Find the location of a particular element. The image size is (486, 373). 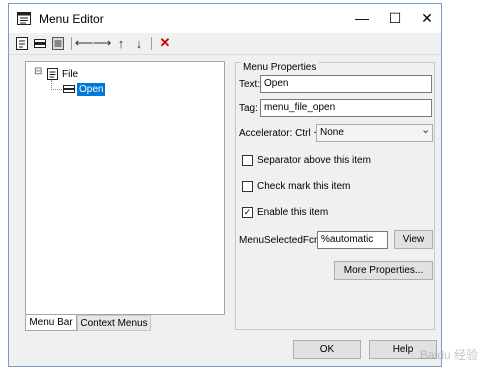

callback-field: %automatic is located at coordinates (352, 240).